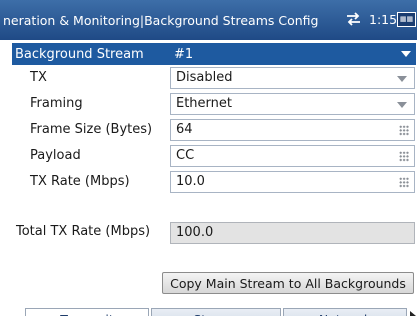 The image size is (417, 316). What do you see at coordinates (87, 312) in the screenshot?
I see `tab-transmit: Transmit` at bounding box center [87, 312].